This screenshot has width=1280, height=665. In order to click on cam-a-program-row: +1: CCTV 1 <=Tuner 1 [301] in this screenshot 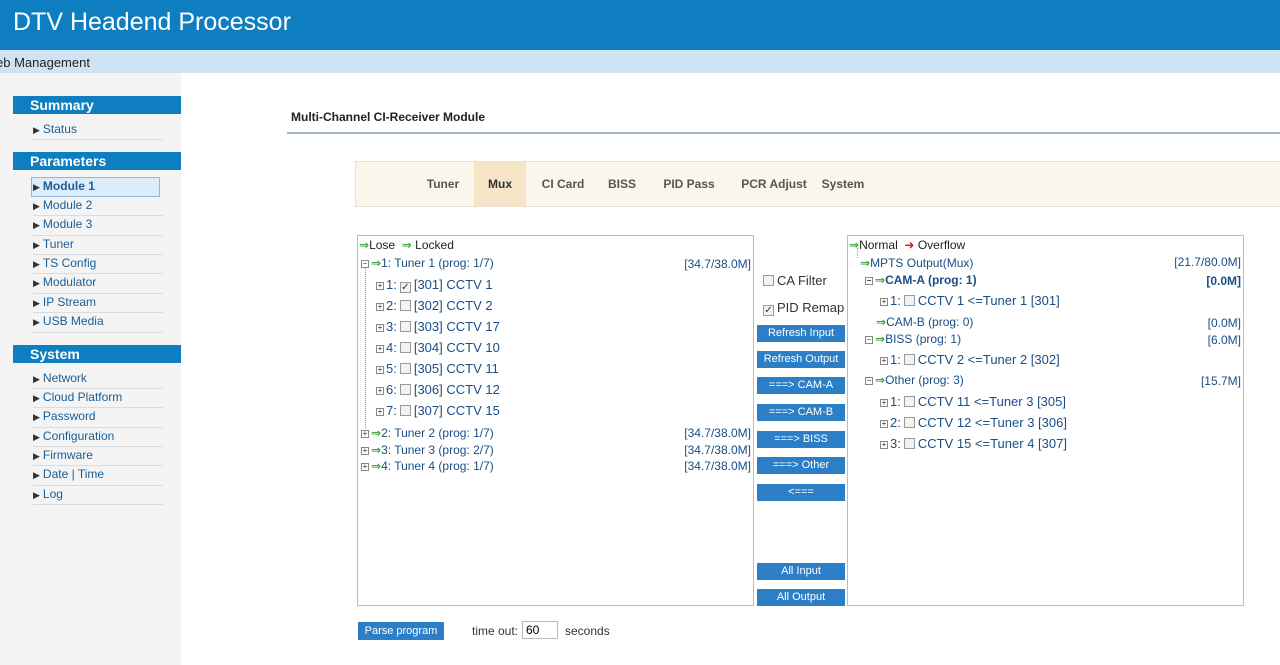, I will do `click(970, 300)`.